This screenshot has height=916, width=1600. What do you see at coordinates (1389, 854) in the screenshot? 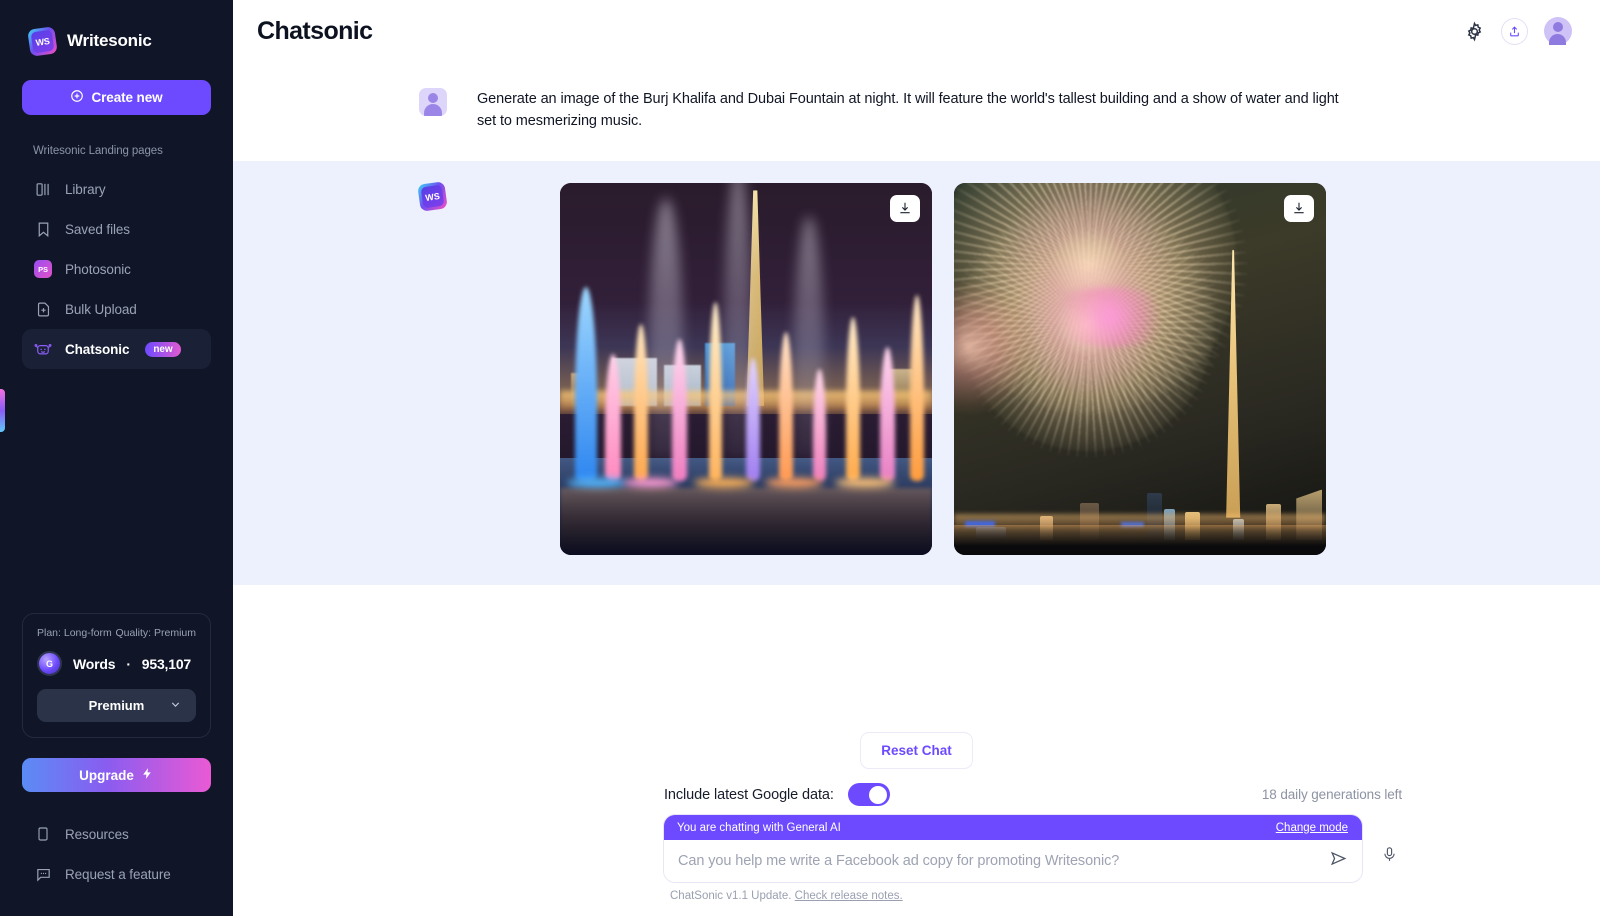
I see `microphone-icon` at bounding box center [1389, 854].